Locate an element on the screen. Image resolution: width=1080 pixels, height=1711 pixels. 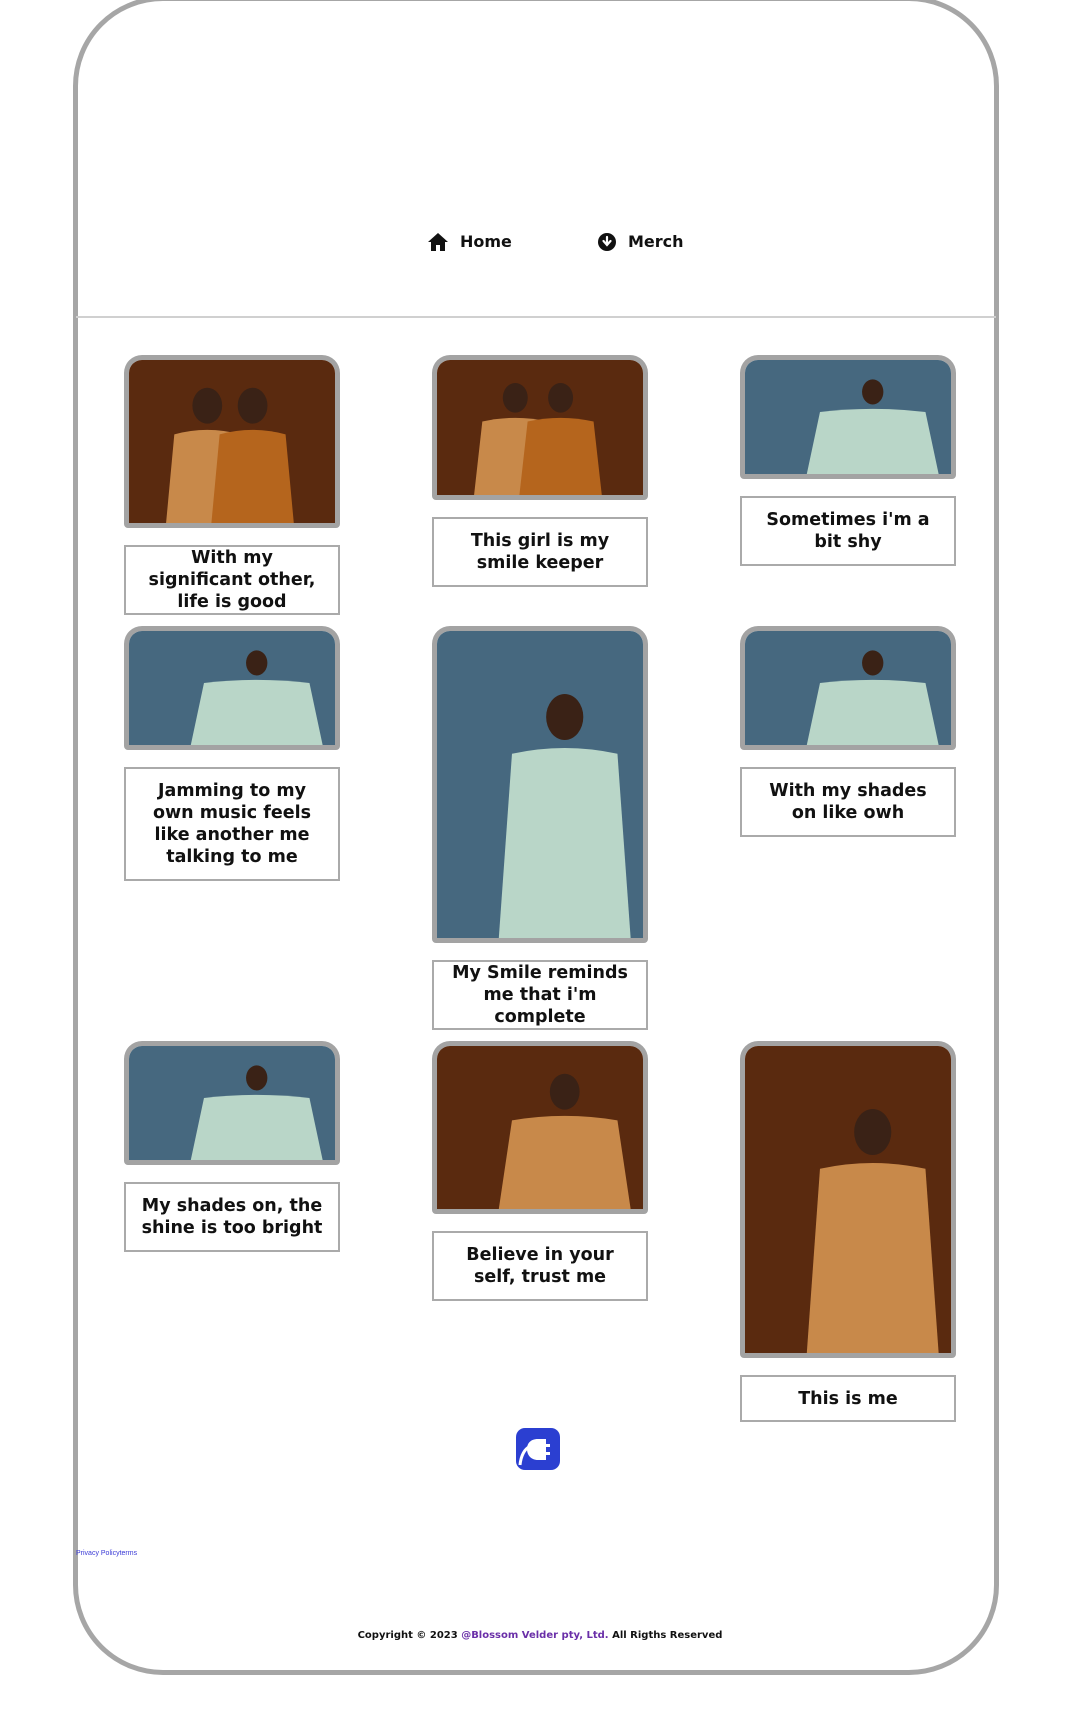
nav-home-label: Home is located at coordinates (486, 241).